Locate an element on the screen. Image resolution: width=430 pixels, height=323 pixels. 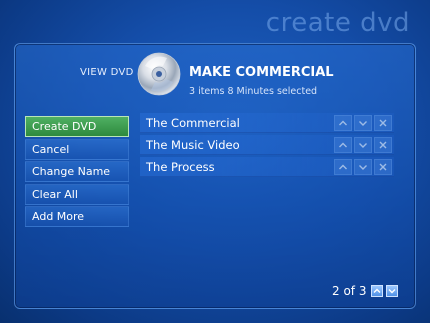
page-down-button is located at coordinates (392, 291).